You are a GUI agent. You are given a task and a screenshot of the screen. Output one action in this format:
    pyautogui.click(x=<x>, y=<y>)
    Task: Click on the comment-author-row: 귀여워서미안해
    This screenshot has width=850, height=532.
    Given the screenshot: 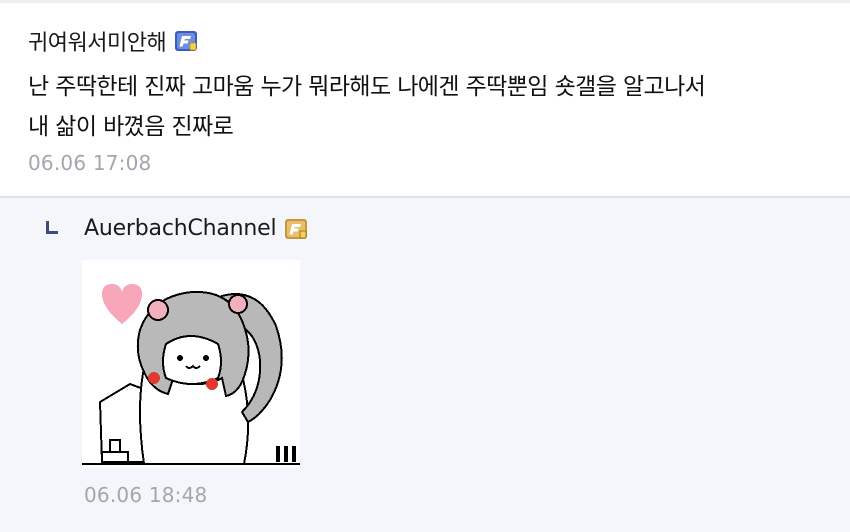 What is the action you would take?
    pyautogui.click(x=113, y=41)
    